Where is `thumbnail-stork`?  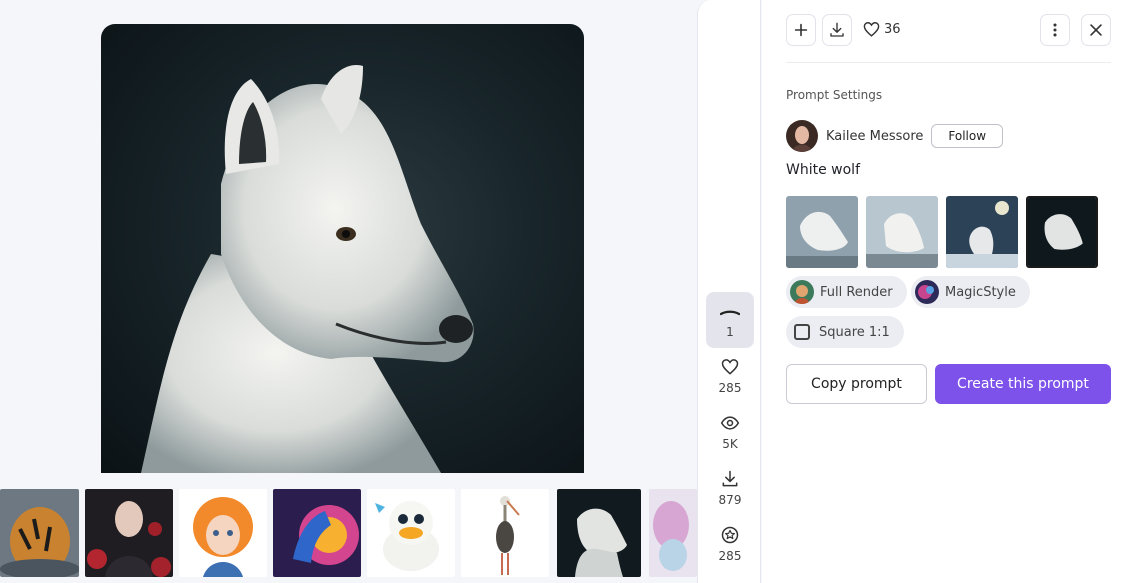
thumbnail-stork is located at coordinates (505, 533).